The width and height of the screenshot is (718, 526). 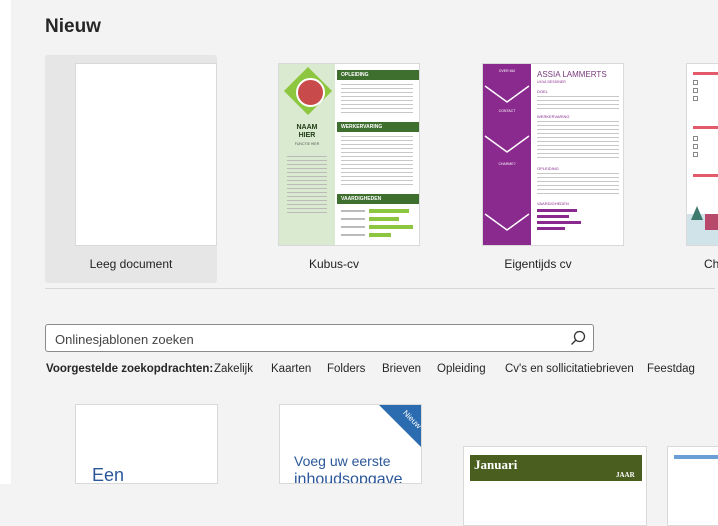 What do you see at coordinates (578, 338) in the screenshot?
I see `search-icon` at bounding box center [578, 338].